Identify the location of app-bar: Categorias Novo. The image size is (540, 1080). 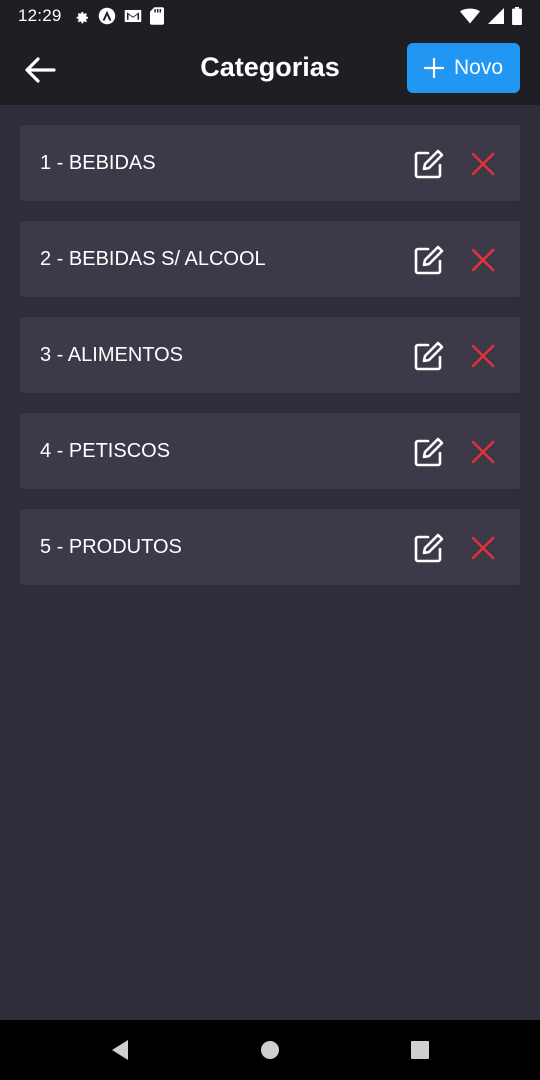
(270, 68).